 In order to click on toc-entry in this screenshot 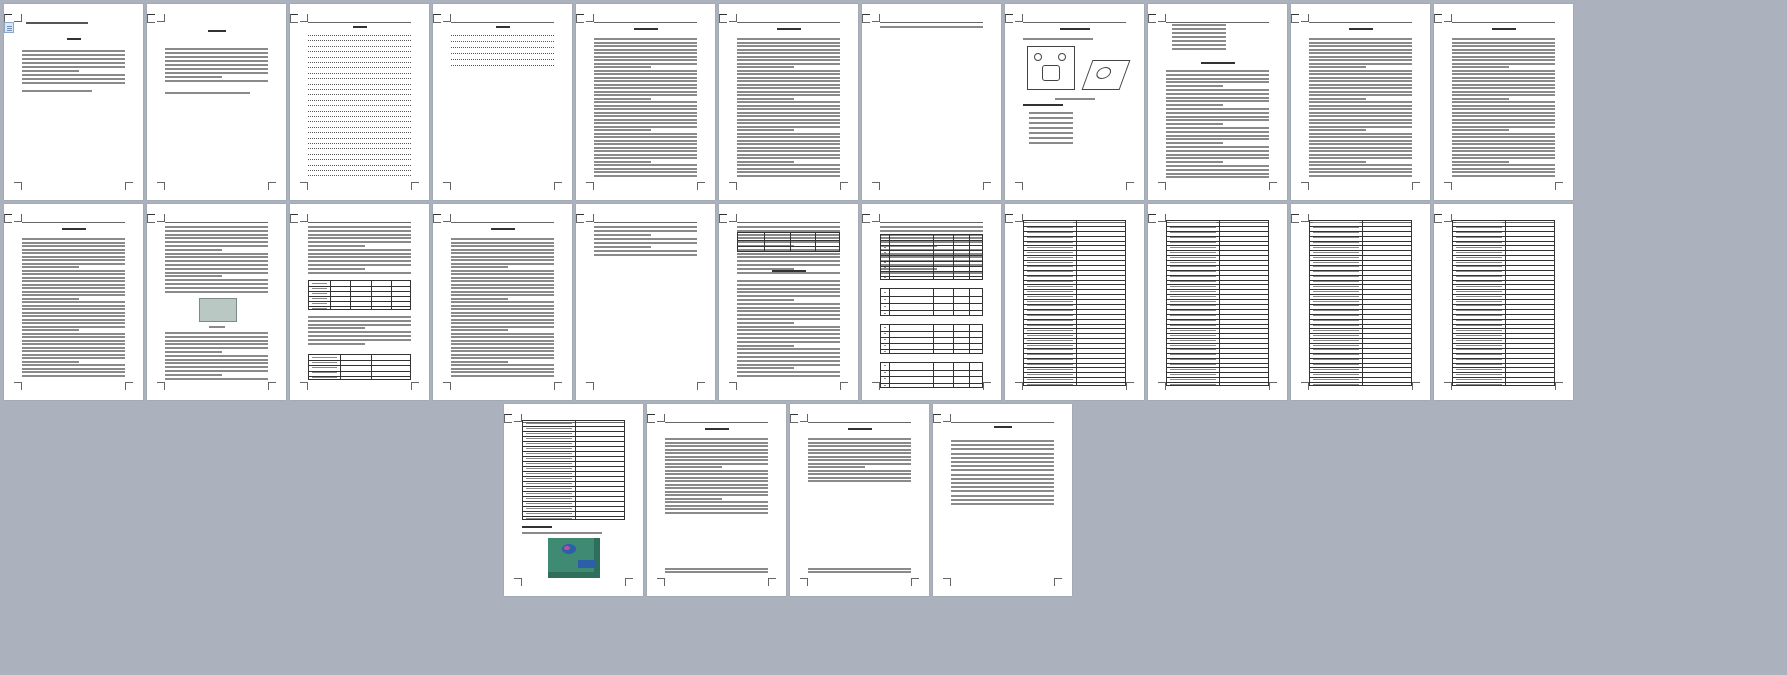, I will do `click(359, 57)`.